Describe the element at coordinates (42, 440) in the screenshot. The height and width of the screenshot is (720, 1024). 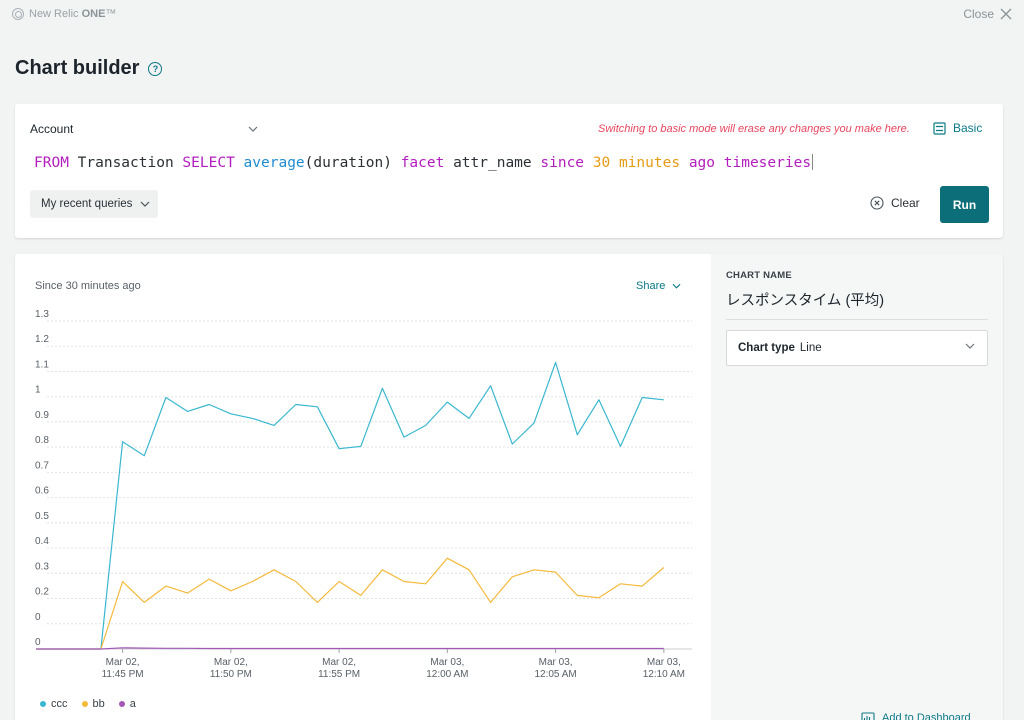
I see `y-tick-label: 0.8` at that location.